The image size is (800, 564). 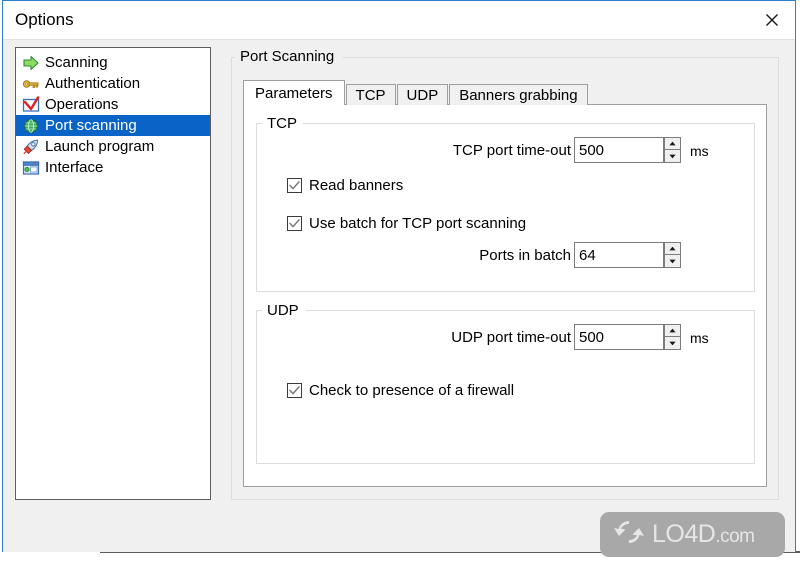 I want to click on udp-timeout-unit: ms, so click(x=699, y=338).